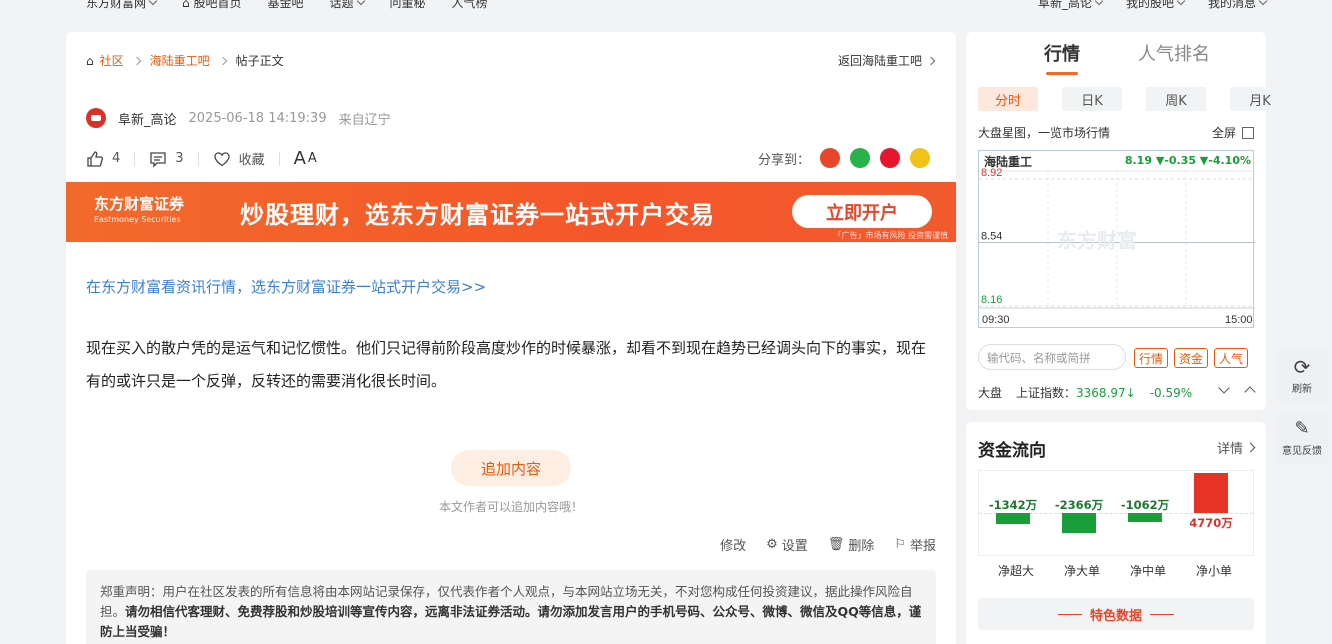 This screenshot has height=644, width=1332. What do you see at coordinates (147, 118) in the screenshot?
I see `author-name: 阜新_高论` at bounding box center [147, 118].